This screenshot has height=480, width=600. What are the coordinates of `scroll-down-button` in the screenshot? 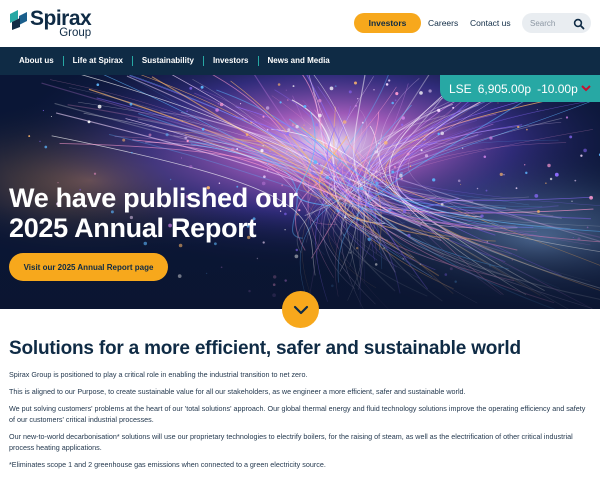 It's located at (300, 309).